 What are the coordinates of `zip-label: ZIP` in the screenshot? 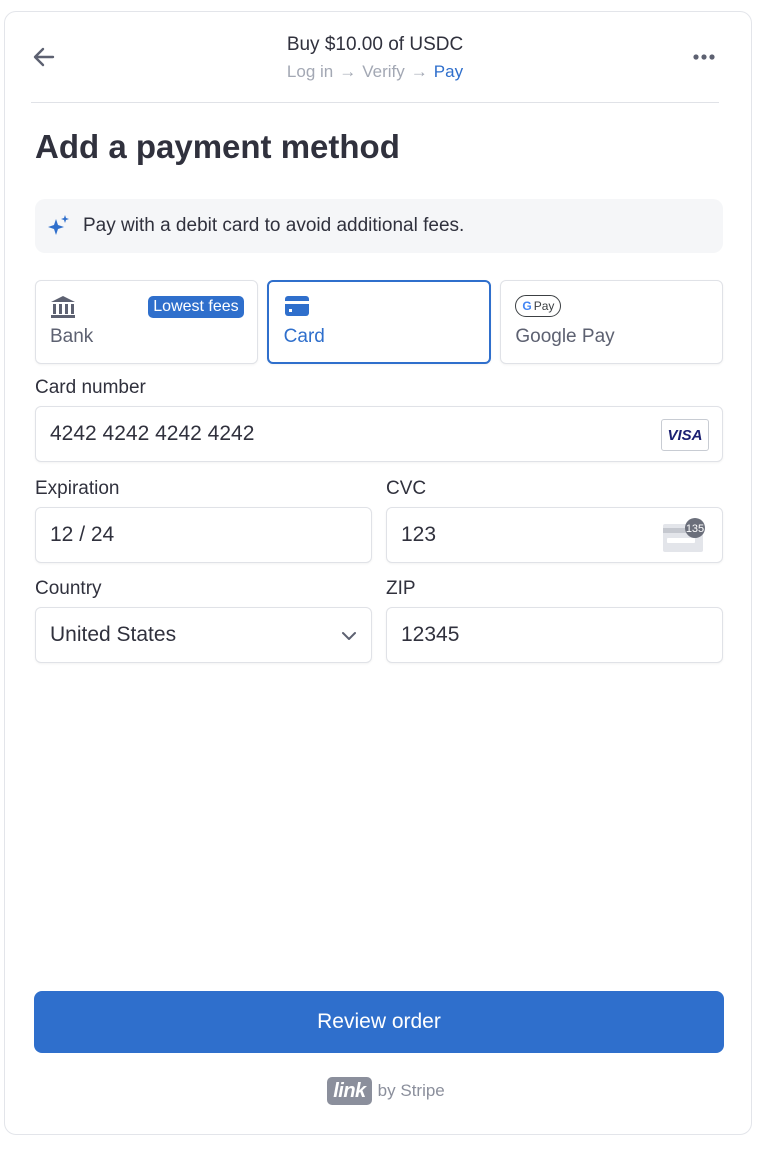 It's located at (401, 588).